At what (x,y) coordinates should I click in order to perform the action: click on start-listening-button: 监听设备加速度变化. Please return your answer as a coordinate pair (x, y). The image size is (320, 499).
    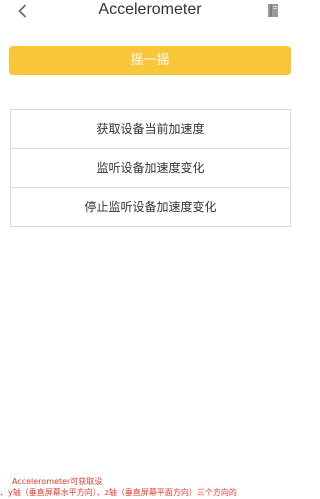
    Looking at the image, I should click on (150, 168).